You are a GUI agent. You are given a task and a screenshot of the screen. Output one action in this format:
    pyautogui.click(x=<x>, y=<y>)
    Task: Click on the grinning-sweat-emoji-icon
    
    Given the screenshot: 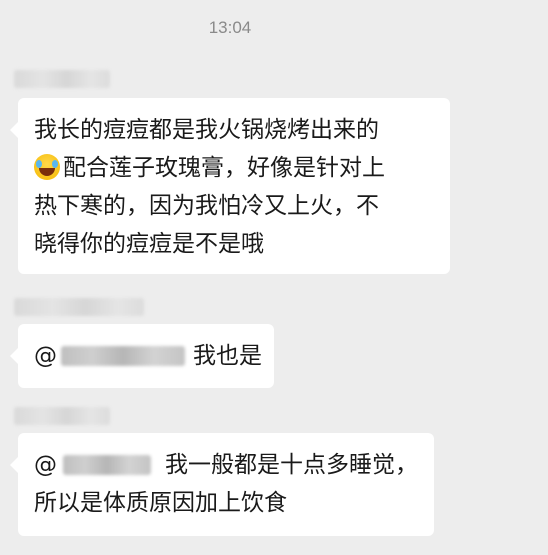 What is the action you would take?
    pyautogui.click(x=47, y=167)
    